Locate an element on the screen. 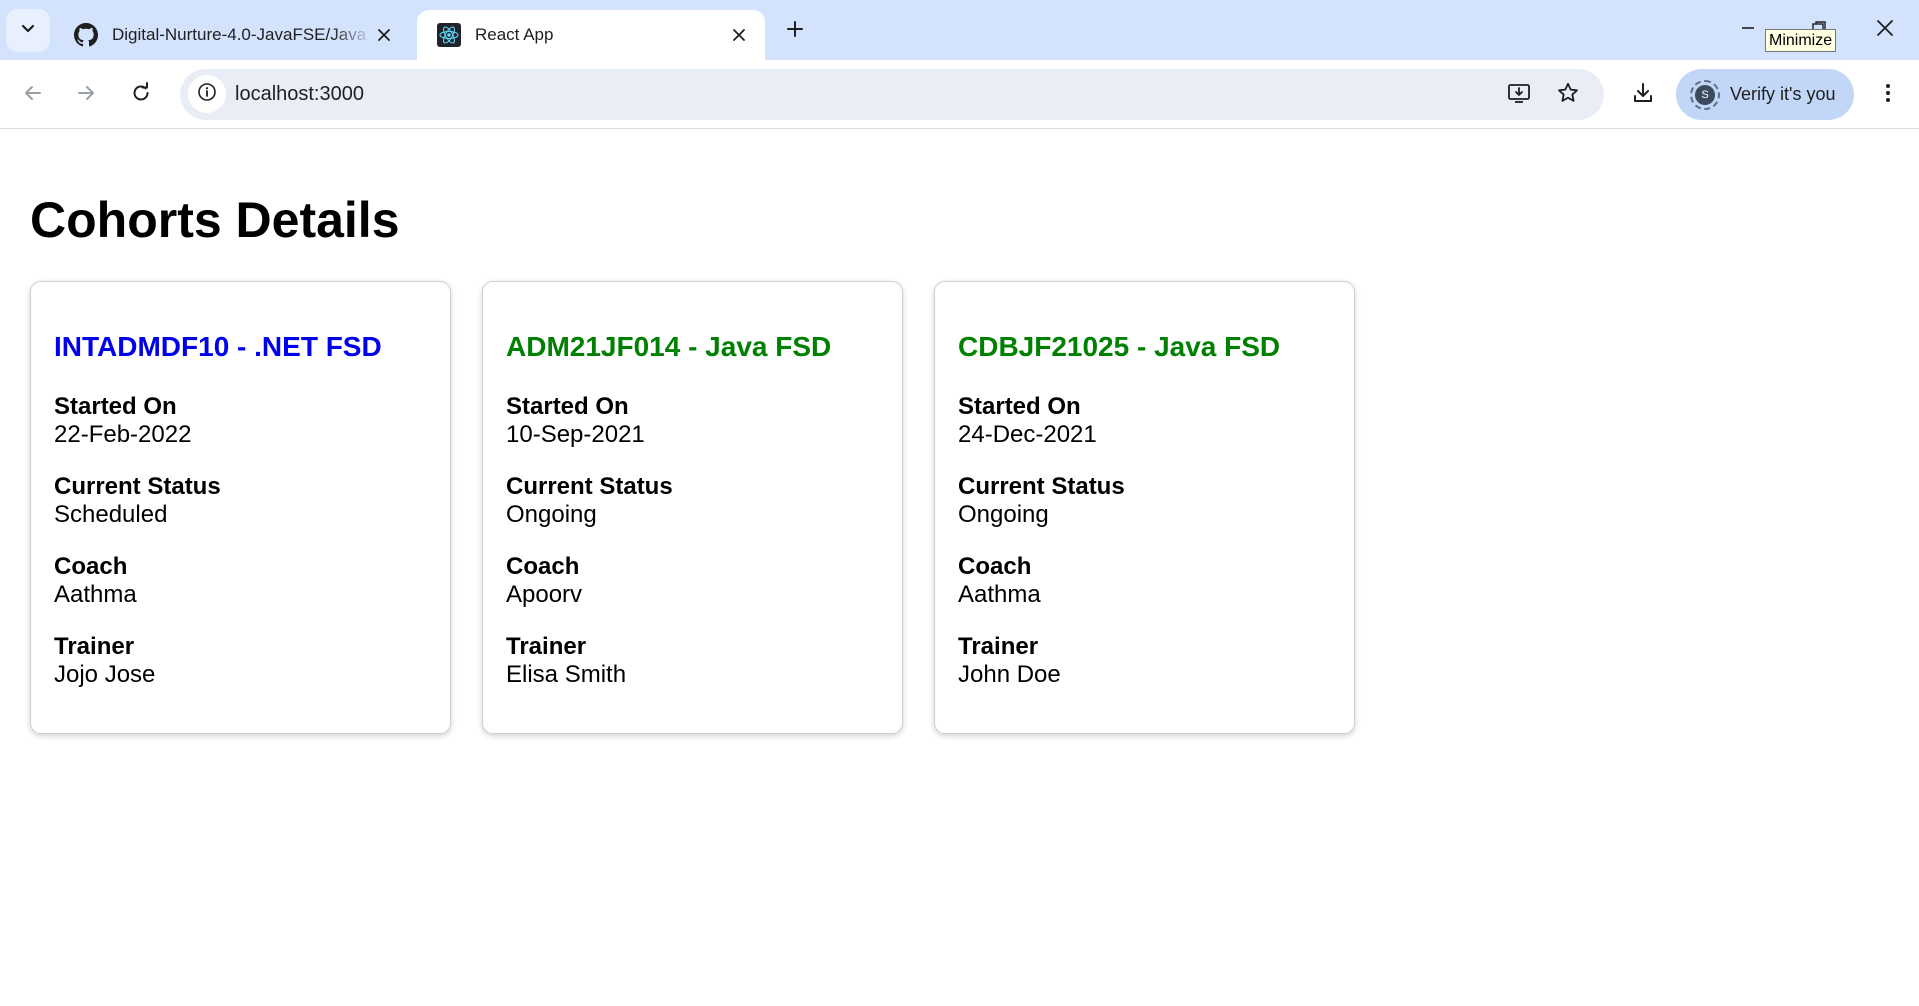 The image size is (1919, 1006). profile-label: Verify it's you is located at coordinates (1783, 94).